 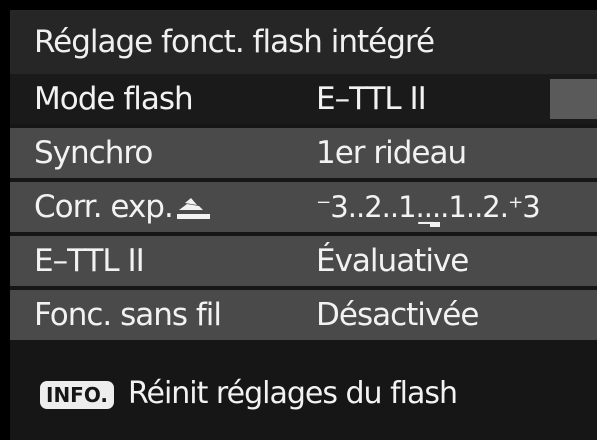 What do you see at coordinates (77, 395) in the screenshot?
I see `info-button: INFO.` at bounding box center [77, 395].